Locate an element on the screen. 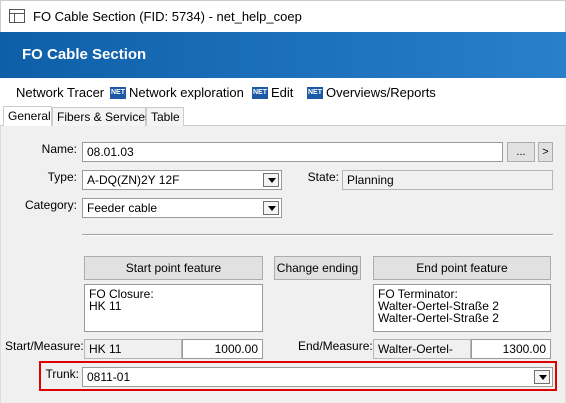  type-value: A-DQ(ZN)2Y 12F is located at coordinates (133, 180).